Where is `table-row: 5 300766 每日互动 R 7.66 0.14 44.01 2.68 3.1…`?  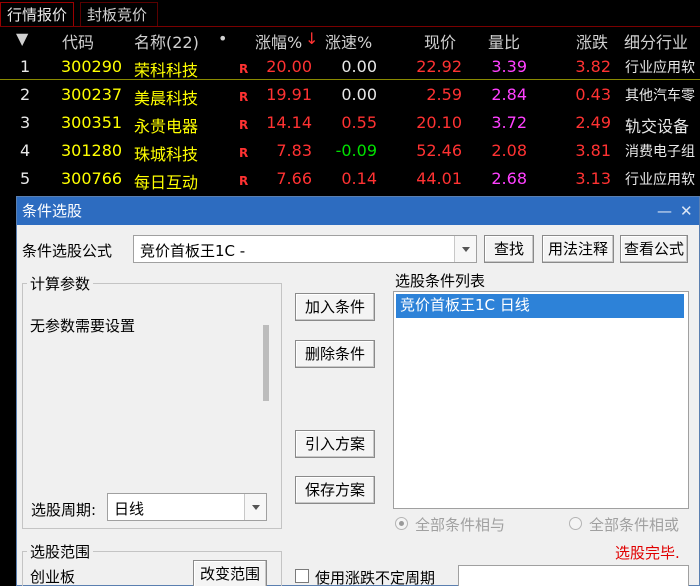
table-row: 5 300766 每日互动 R 7.66 0.14 44.01 2.68 3.1… is located at coordinates (350, 178).